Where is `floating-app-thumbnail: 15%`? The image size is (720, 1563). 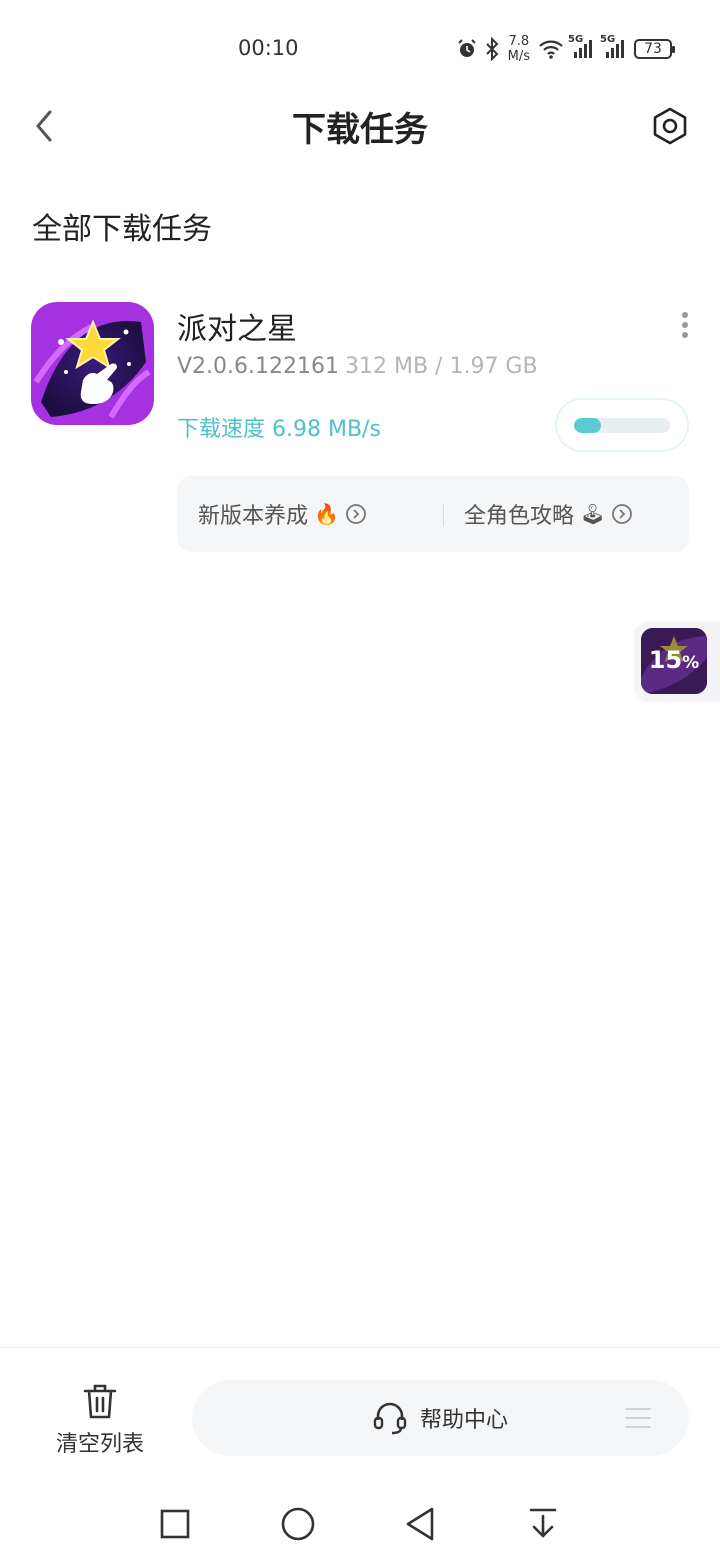
floating-app-thumbnail: 15% is located at coordinates (674, 661).